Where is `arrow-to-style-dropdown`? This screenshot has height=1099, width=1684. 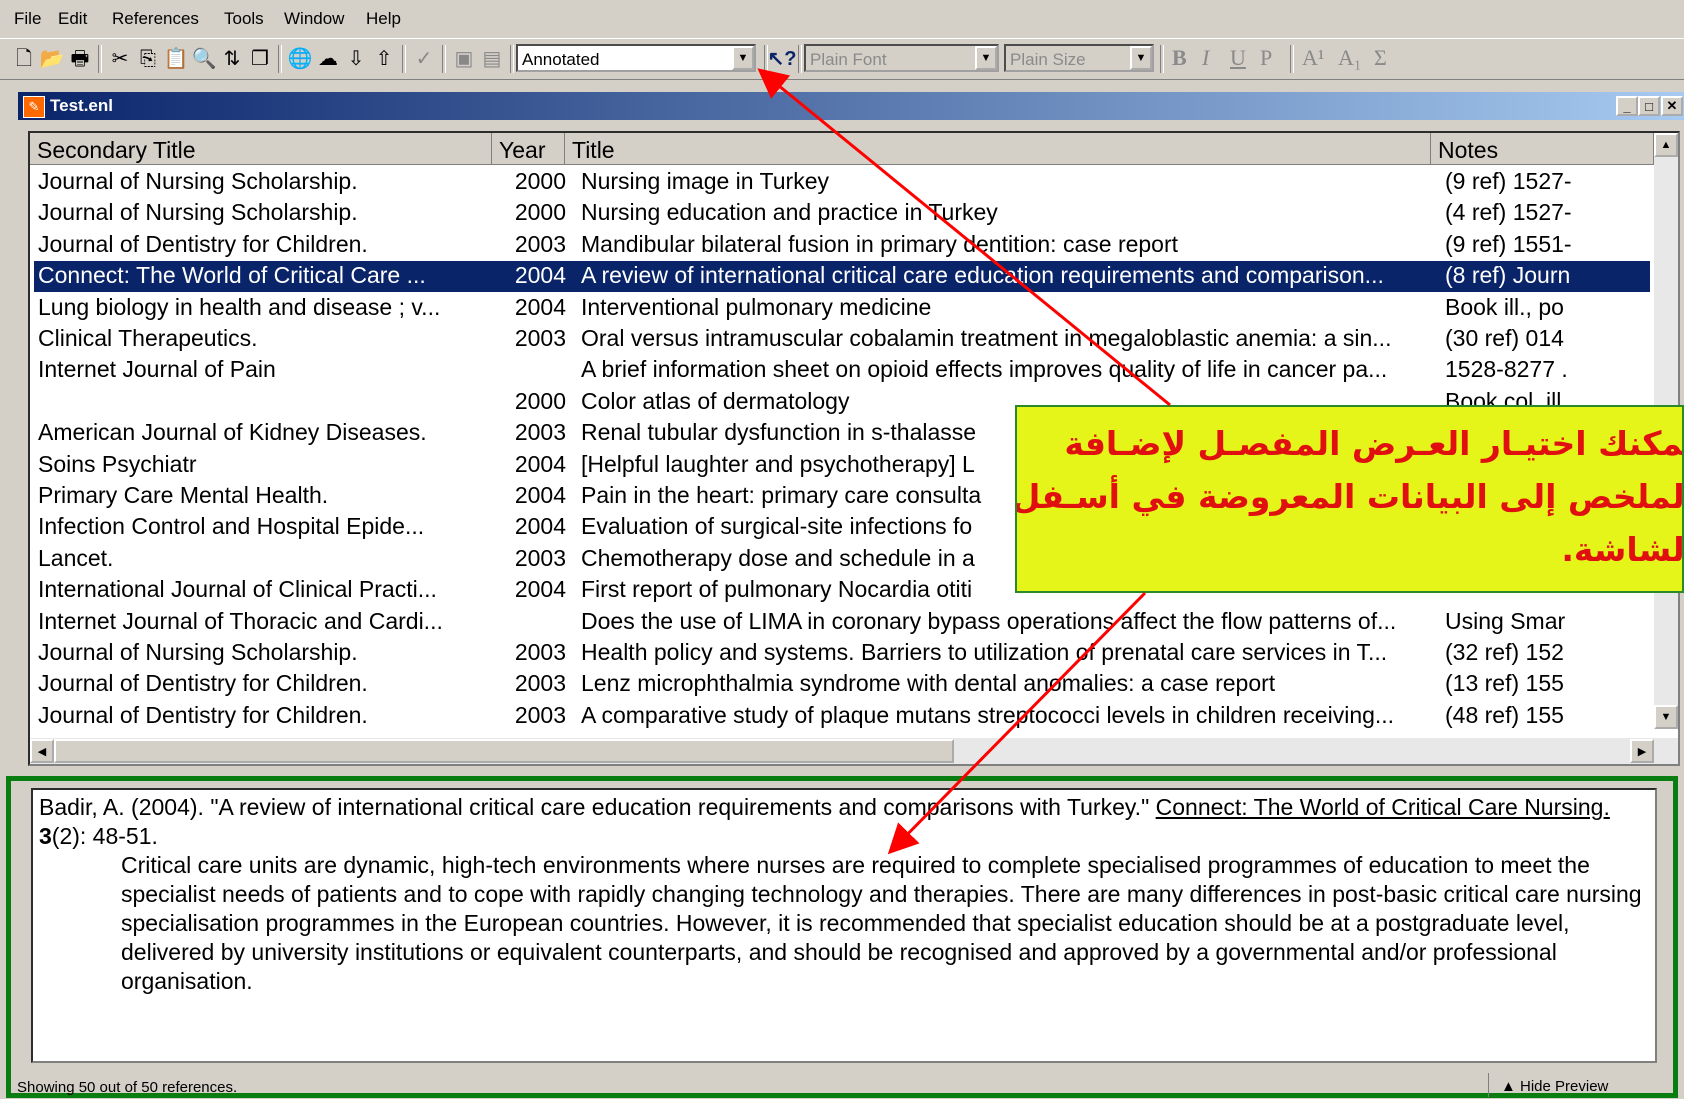
arrow-to-style-dropdown is located at coordinates (964, 237).